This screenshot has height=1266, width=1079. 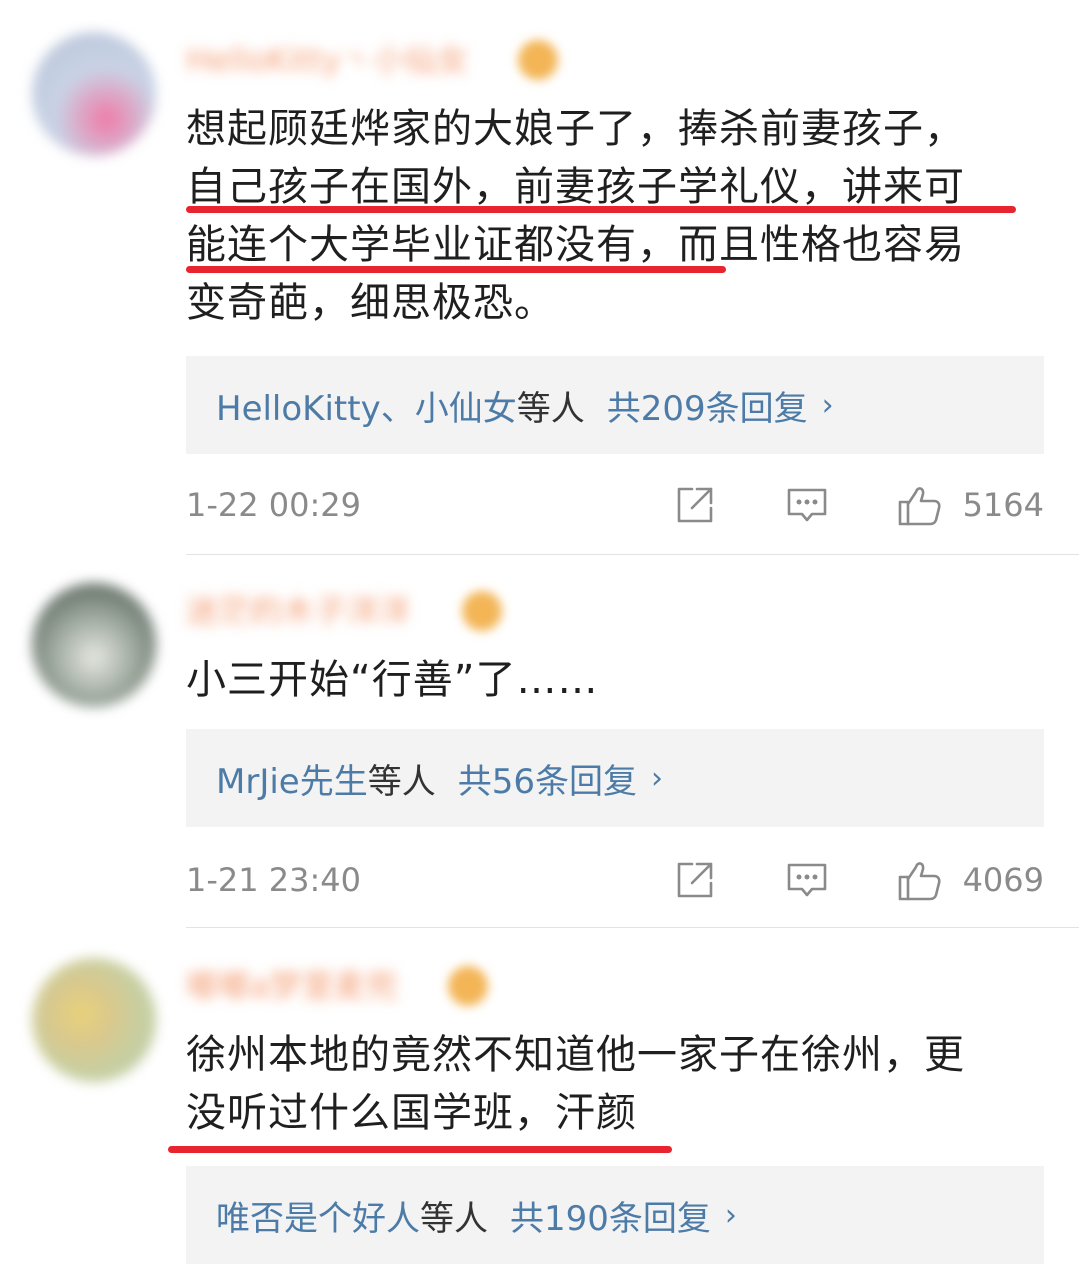 What do you see at coordinates (366, 405) in the screenshot?
I see `reply-names: HelloKitty、小仙女` at bounding box center [366, 405].